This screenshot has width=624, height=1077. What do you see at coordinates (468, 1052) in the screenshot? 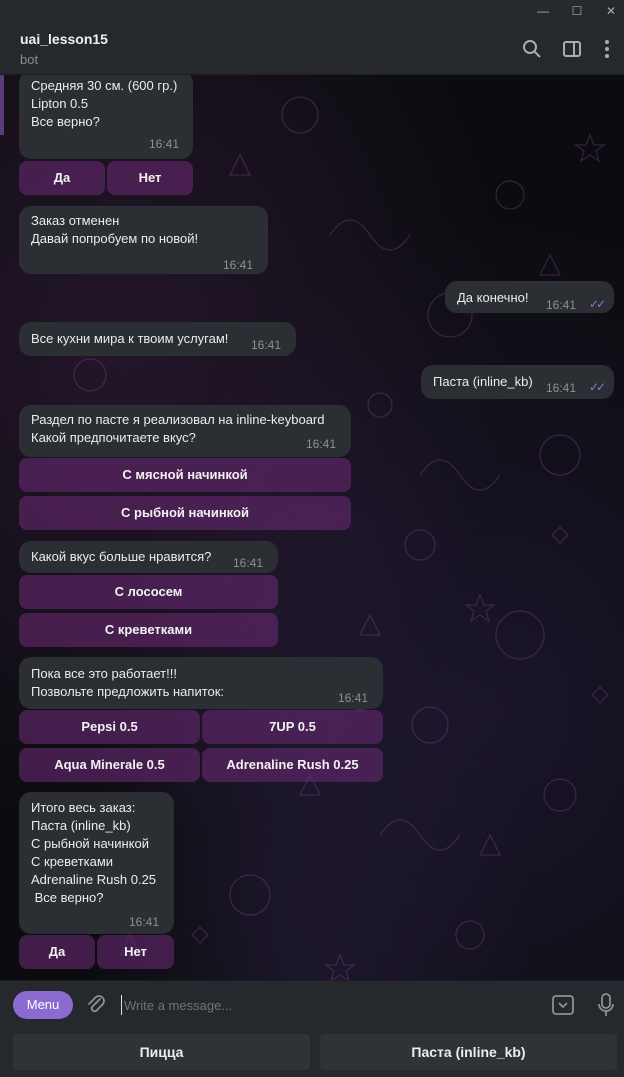
I see `reply-button-pasta: Паста (inline_kb)` at bounding box center [468, 1052].